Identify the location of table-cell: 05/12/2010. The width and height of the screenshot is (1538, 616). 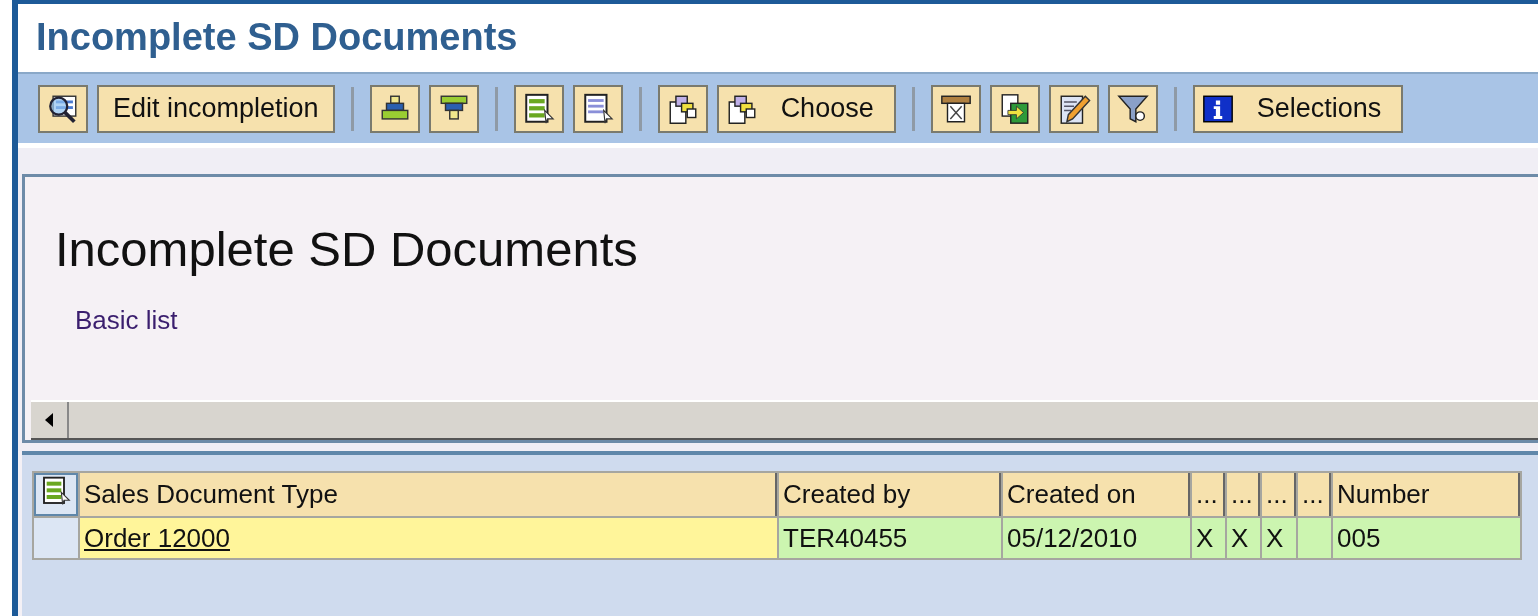
(1096, 538).